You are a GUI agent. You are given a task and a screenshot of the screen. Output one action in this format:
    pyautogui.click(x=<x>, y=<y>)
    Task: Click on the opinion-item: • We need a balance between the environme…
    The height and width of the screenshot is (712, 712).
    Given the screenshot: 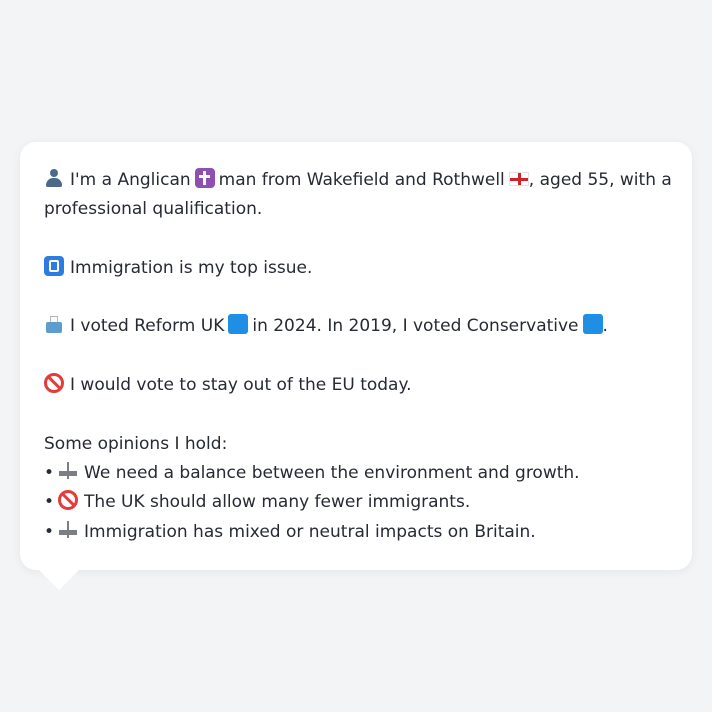 What is the action you would take?
    pyautogui.click(x=356, y=473)
    